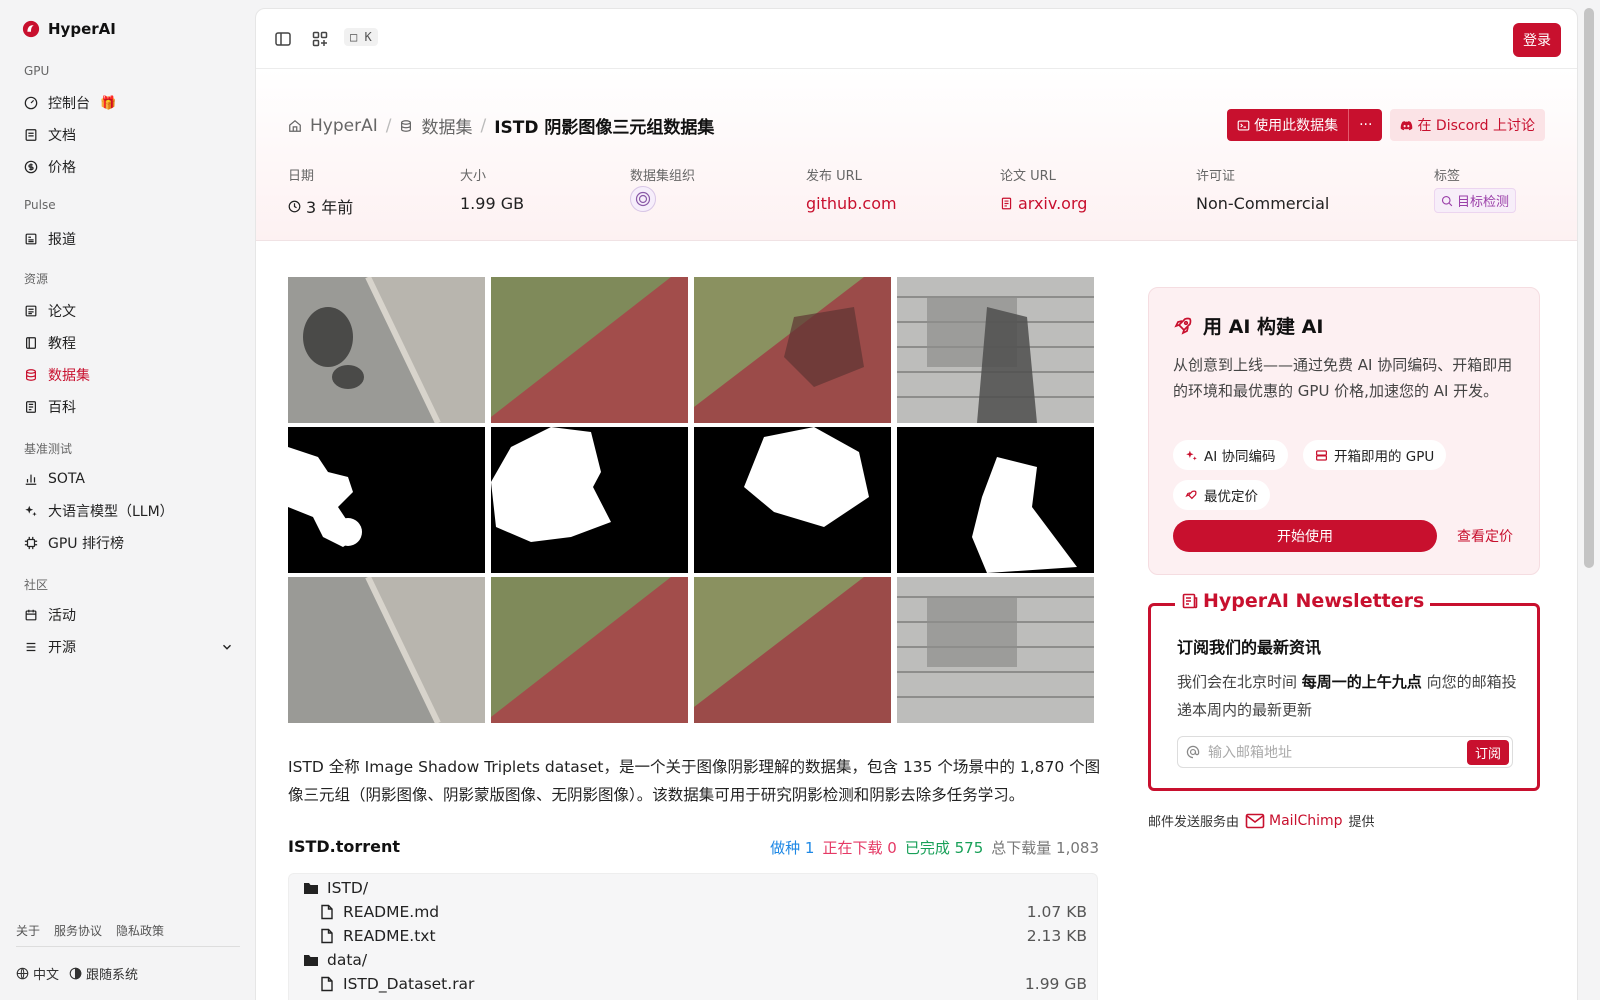  I want to click on more-options-button: ···, so click(1365, 125).